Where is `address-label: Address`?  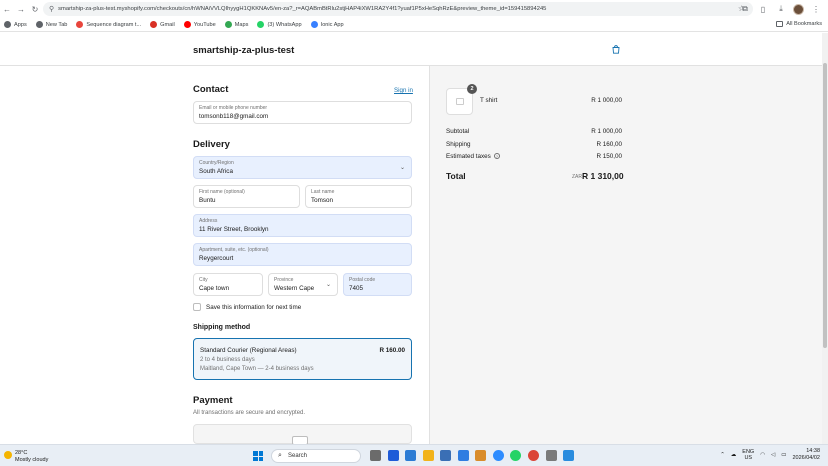
address-label: Address is located at coordinates (208, 221).